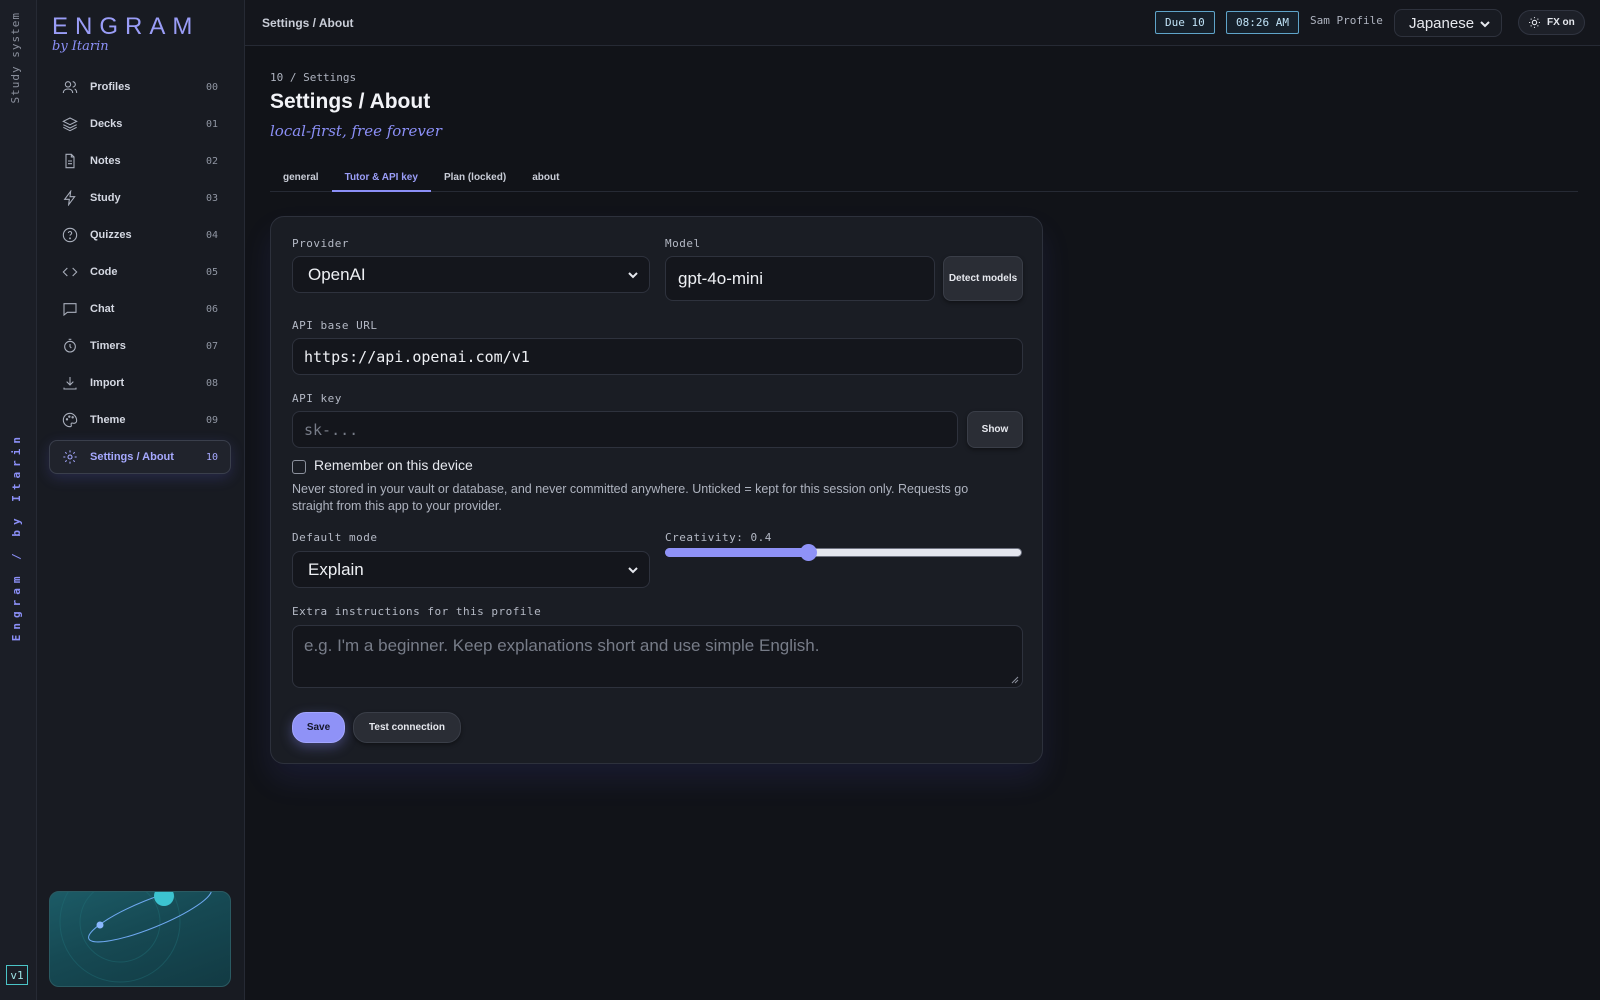  I want to click on base-url-input: https://api.openai.com/v1, so click(657, 356).